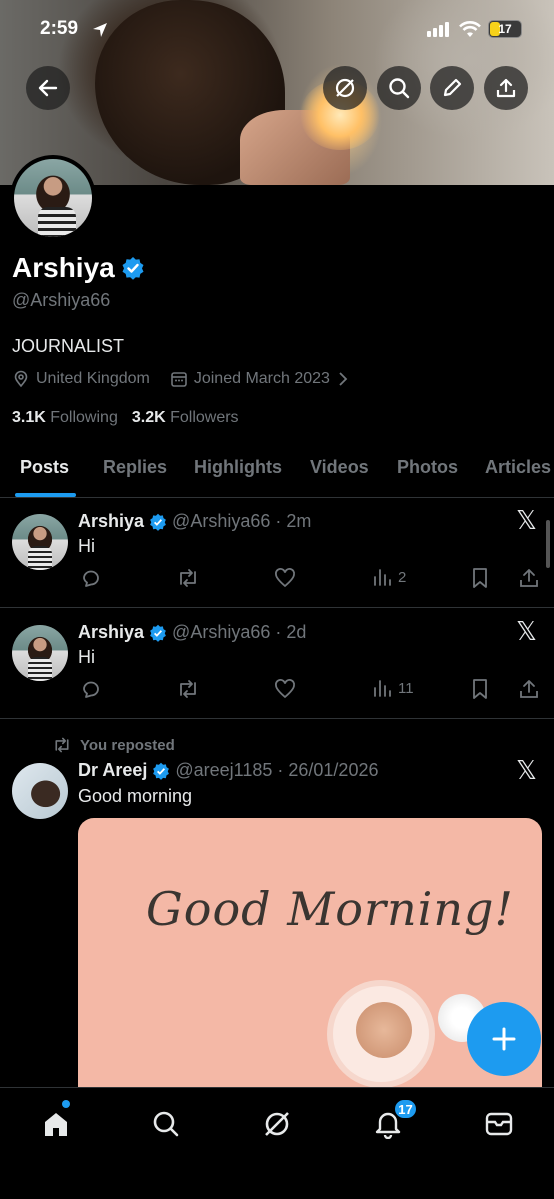 The width and height of the screenshot is (554, 1199). I want to click on arrow-left-icon, so click(48, 88).